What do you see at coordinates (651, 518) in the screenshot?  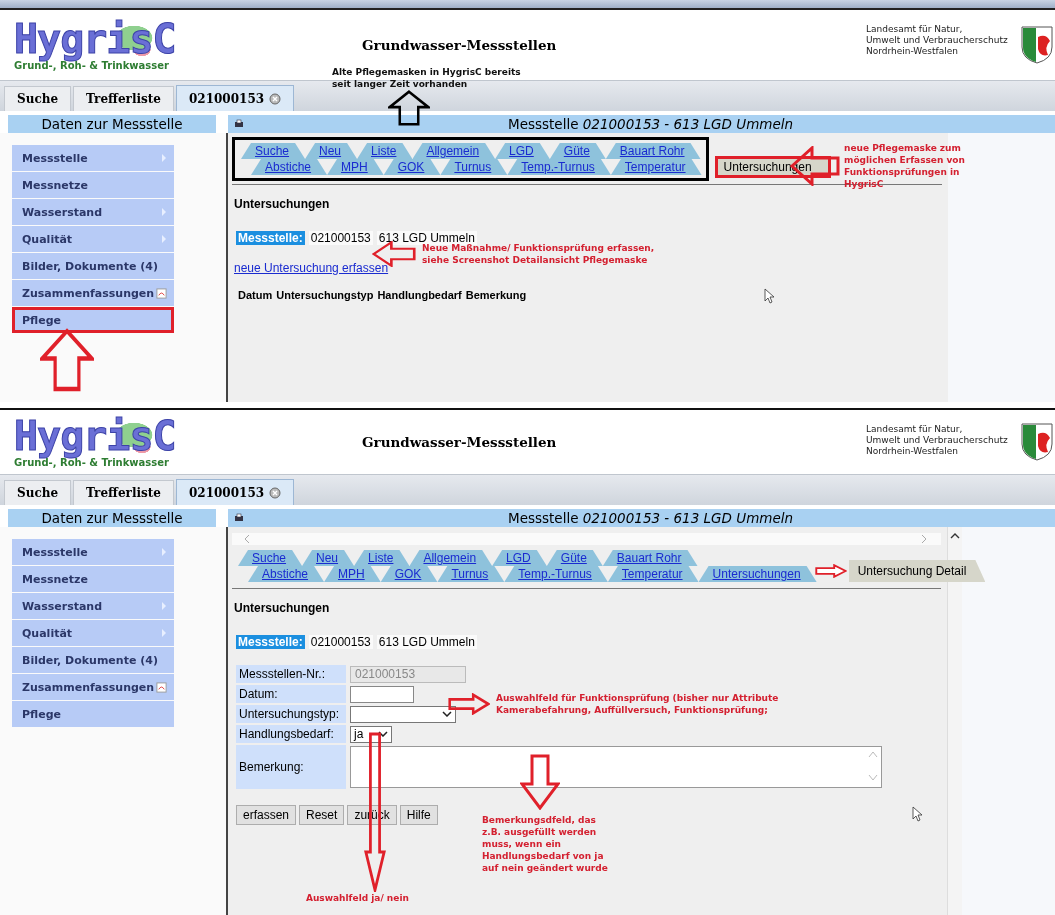 I see `content-title: Messstelle 021000153 - 613 LGD Ummeln` at bounding box center [651, 518].